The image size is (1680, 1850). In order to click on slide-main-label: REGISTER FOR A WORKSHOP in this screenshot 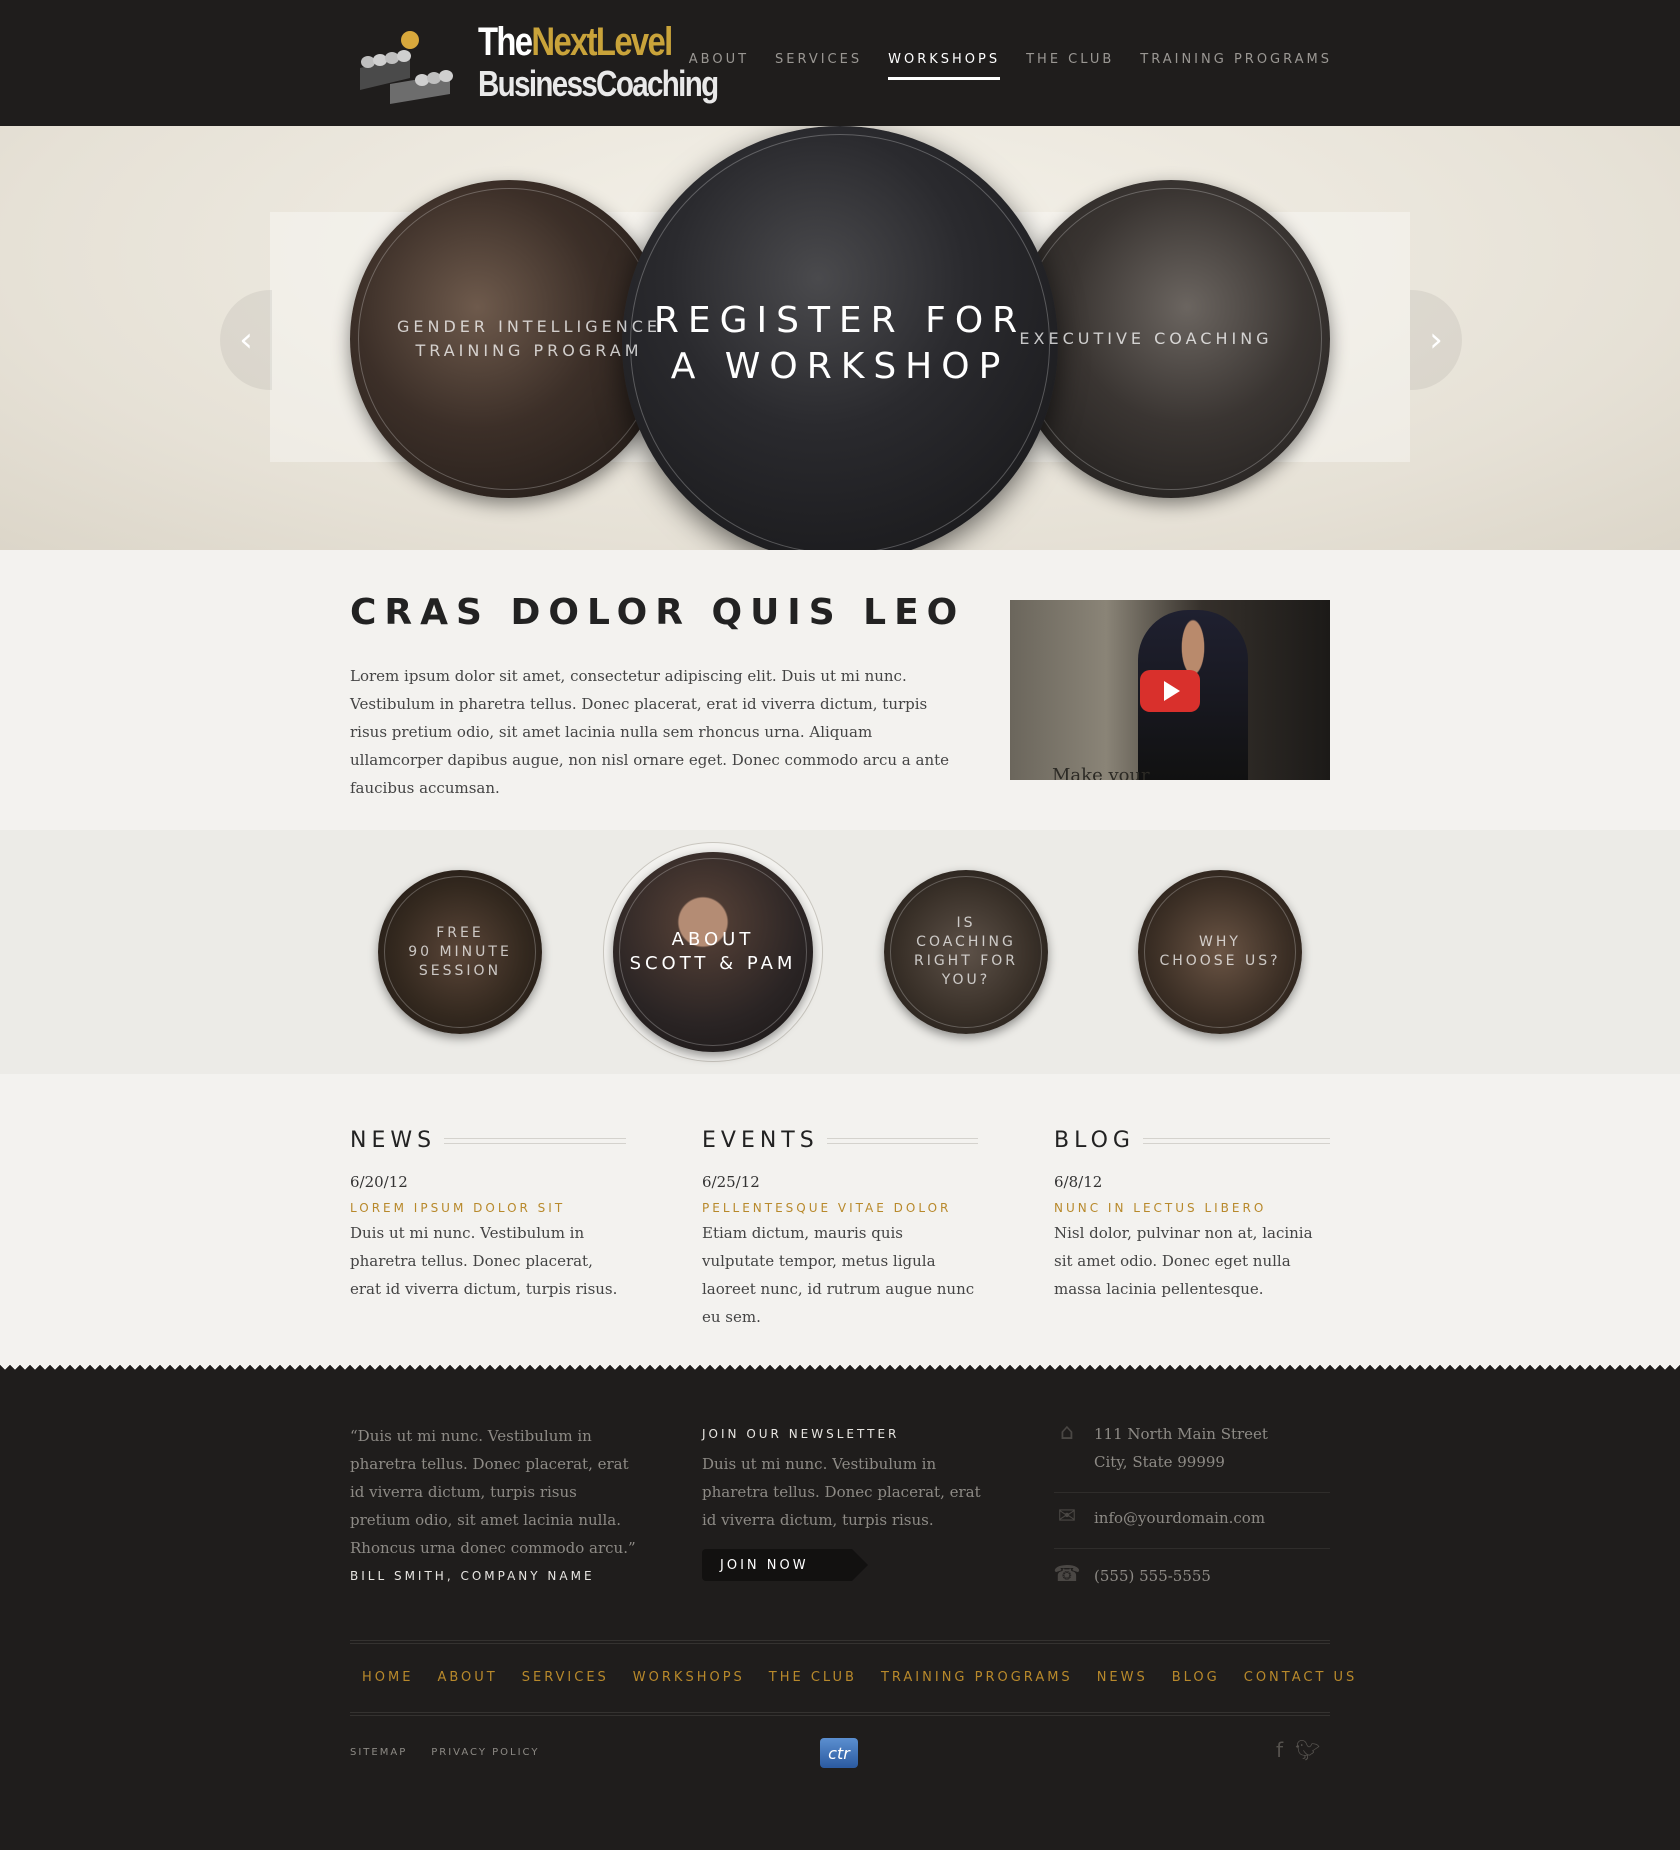, I will do `click(840, 343)`.